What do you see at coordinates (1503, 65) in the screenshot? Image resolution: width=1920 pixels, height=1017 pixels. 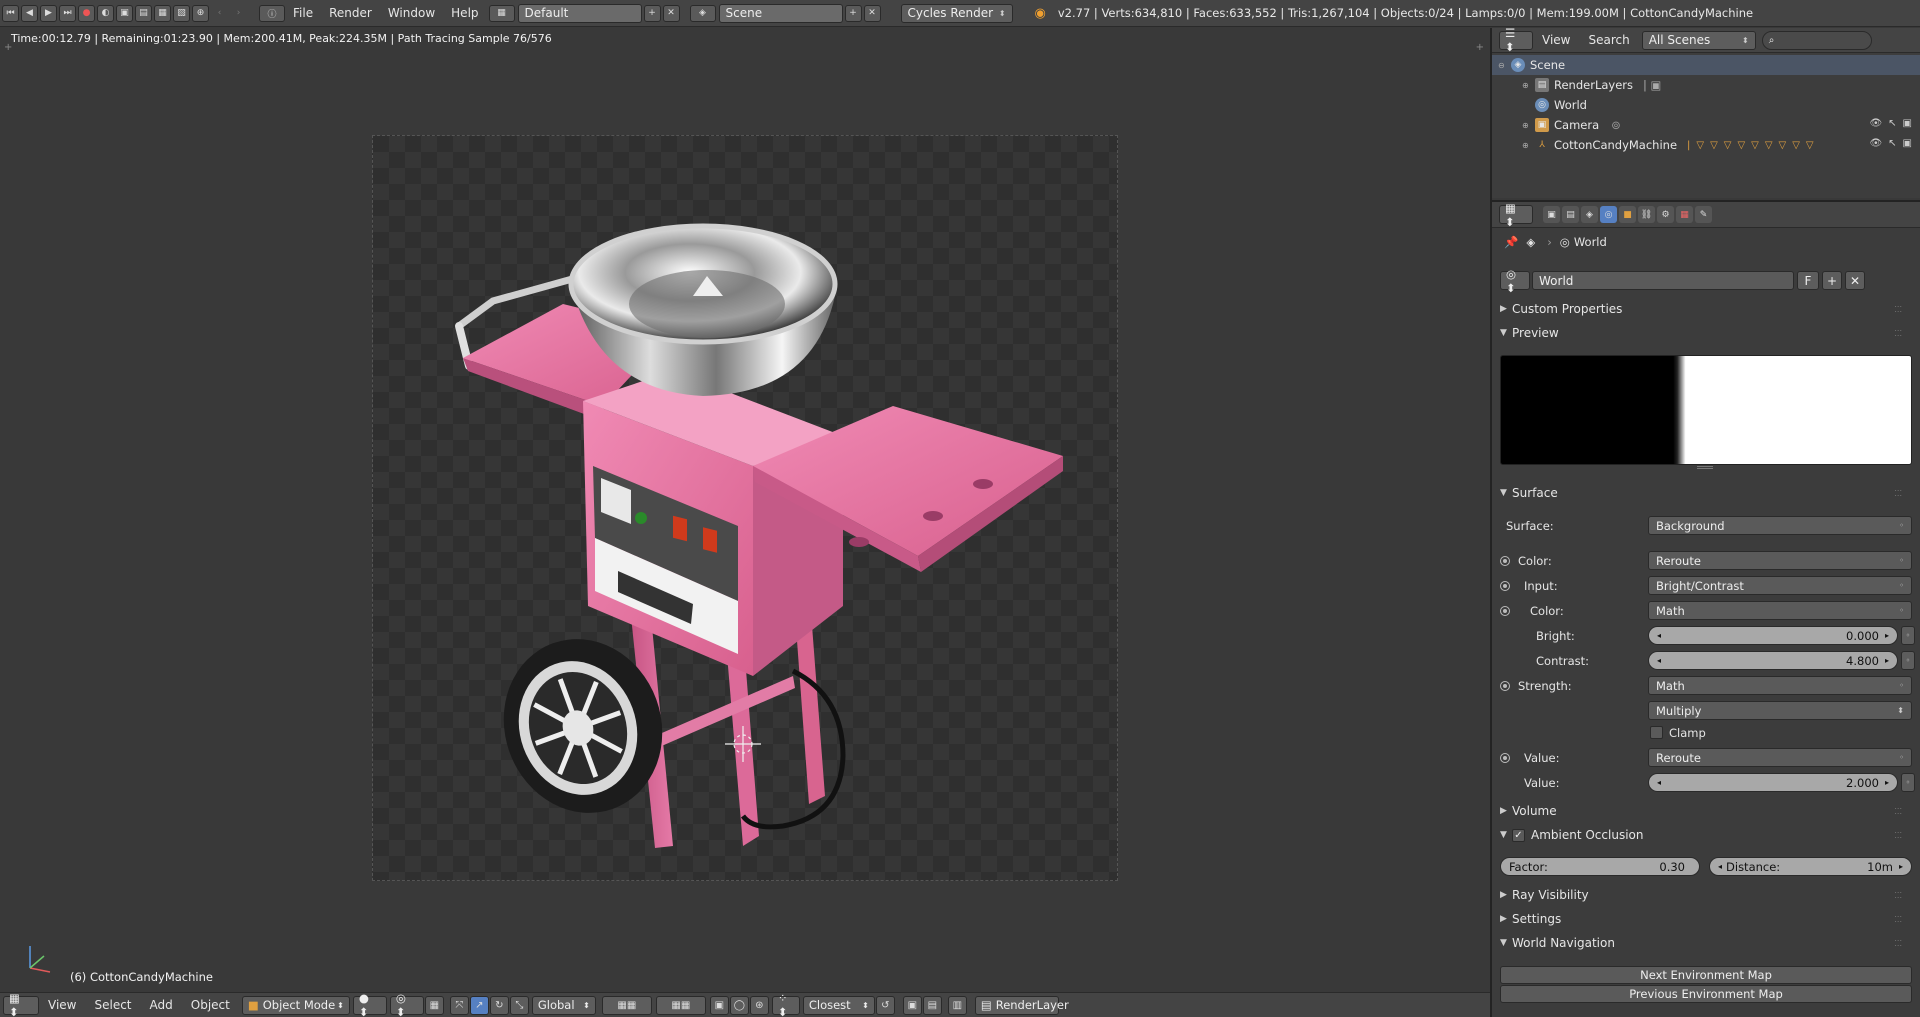 I see `collapse-icon: ⊖` at bounding box center [1503, 65].